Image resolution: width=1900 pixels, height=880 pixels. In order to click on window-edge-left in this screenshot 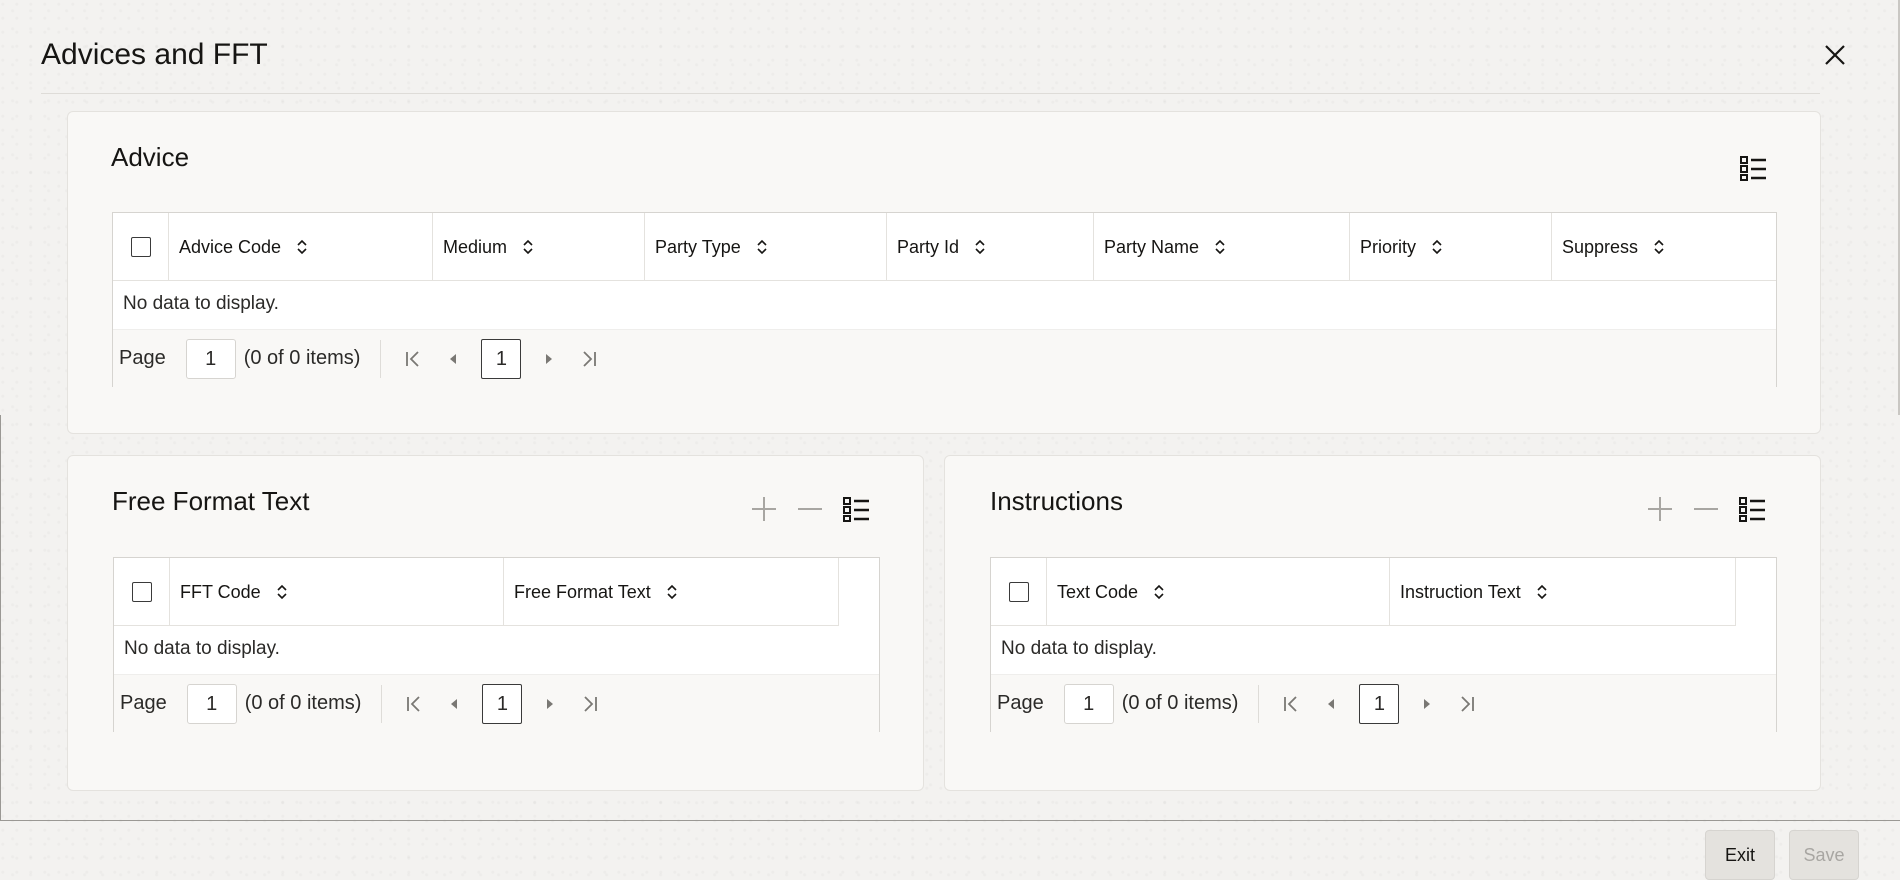, I will do `click(0, 618)`.